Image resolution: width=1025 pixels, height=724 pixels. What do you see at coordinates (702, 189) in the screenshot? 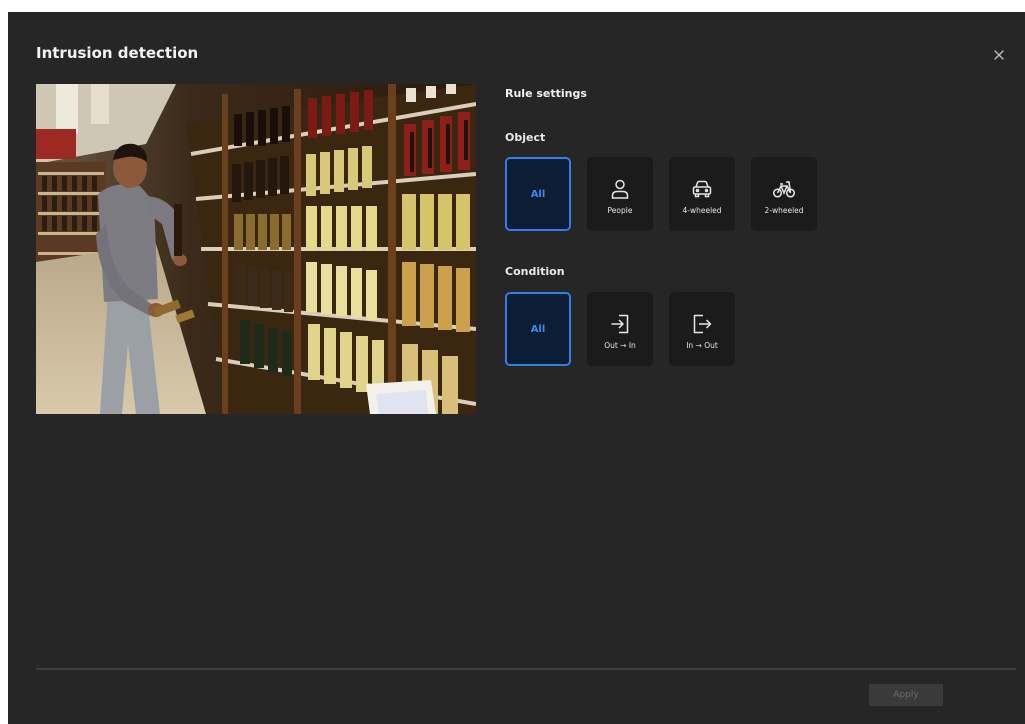
I see `car-icon` at bounding box center [702, 189].